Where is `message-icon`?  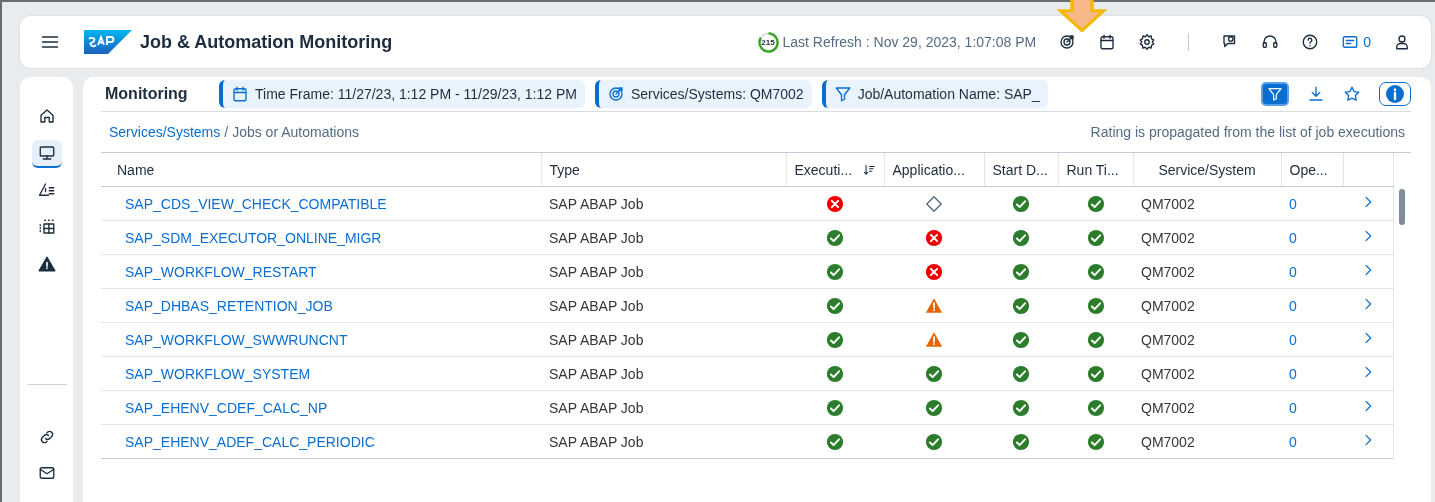 message-icon is located at coordinates (1350, 42).